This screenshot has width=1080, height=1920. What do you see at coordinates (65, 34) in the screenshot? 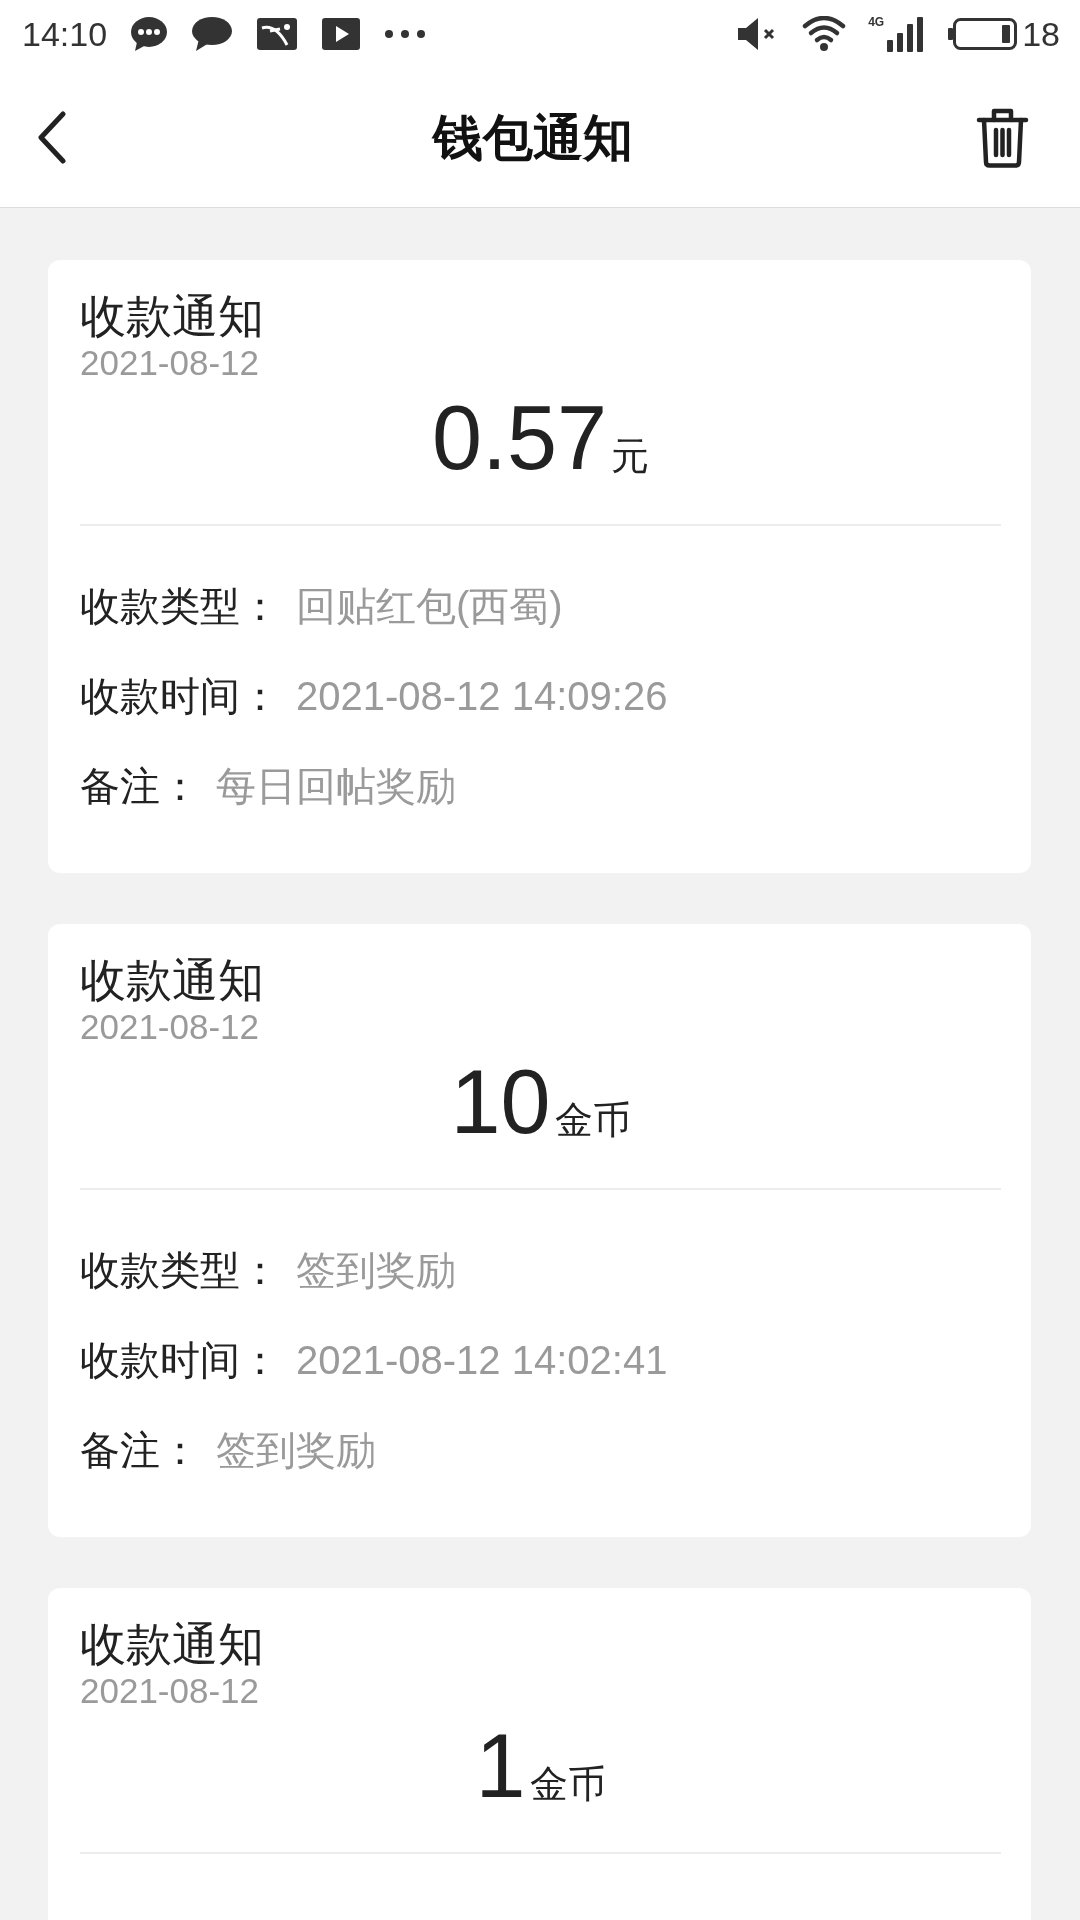
I see `status-time: 14:10` at bounding box center [65, 34].